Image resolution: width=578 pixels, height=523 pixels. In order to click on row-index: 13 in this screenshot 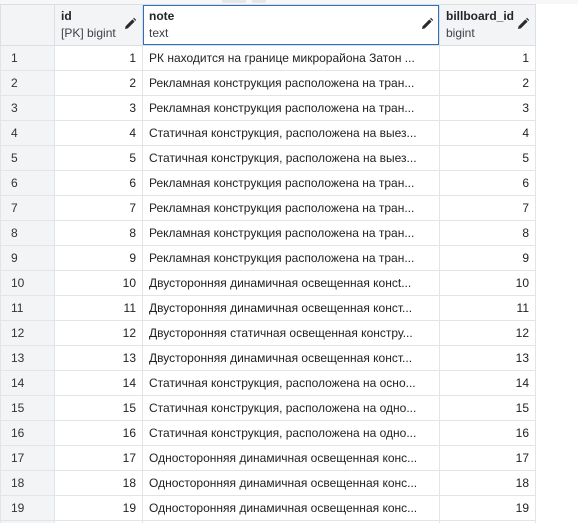, I will do `click(27, 358)`.